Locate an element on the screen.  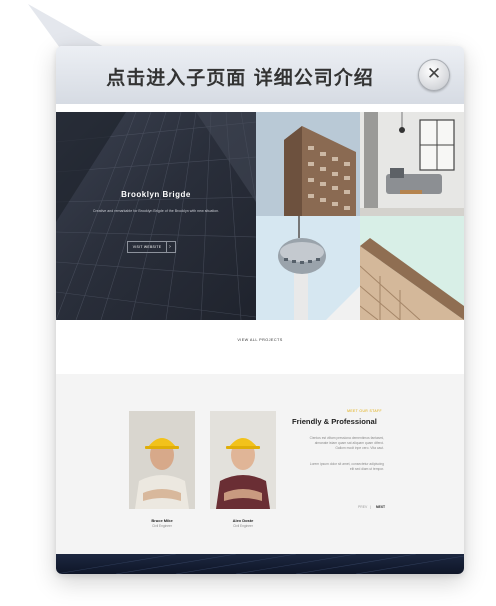
footer-strip is located at coordinates (260, 563).